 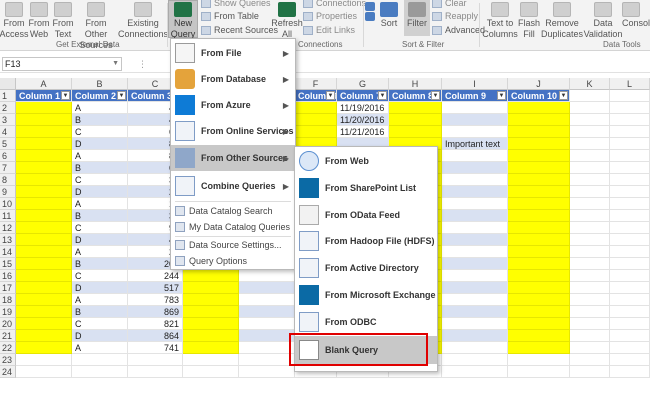 I want to click on menu-query-options: Query Options, so click(x=233, y=261).